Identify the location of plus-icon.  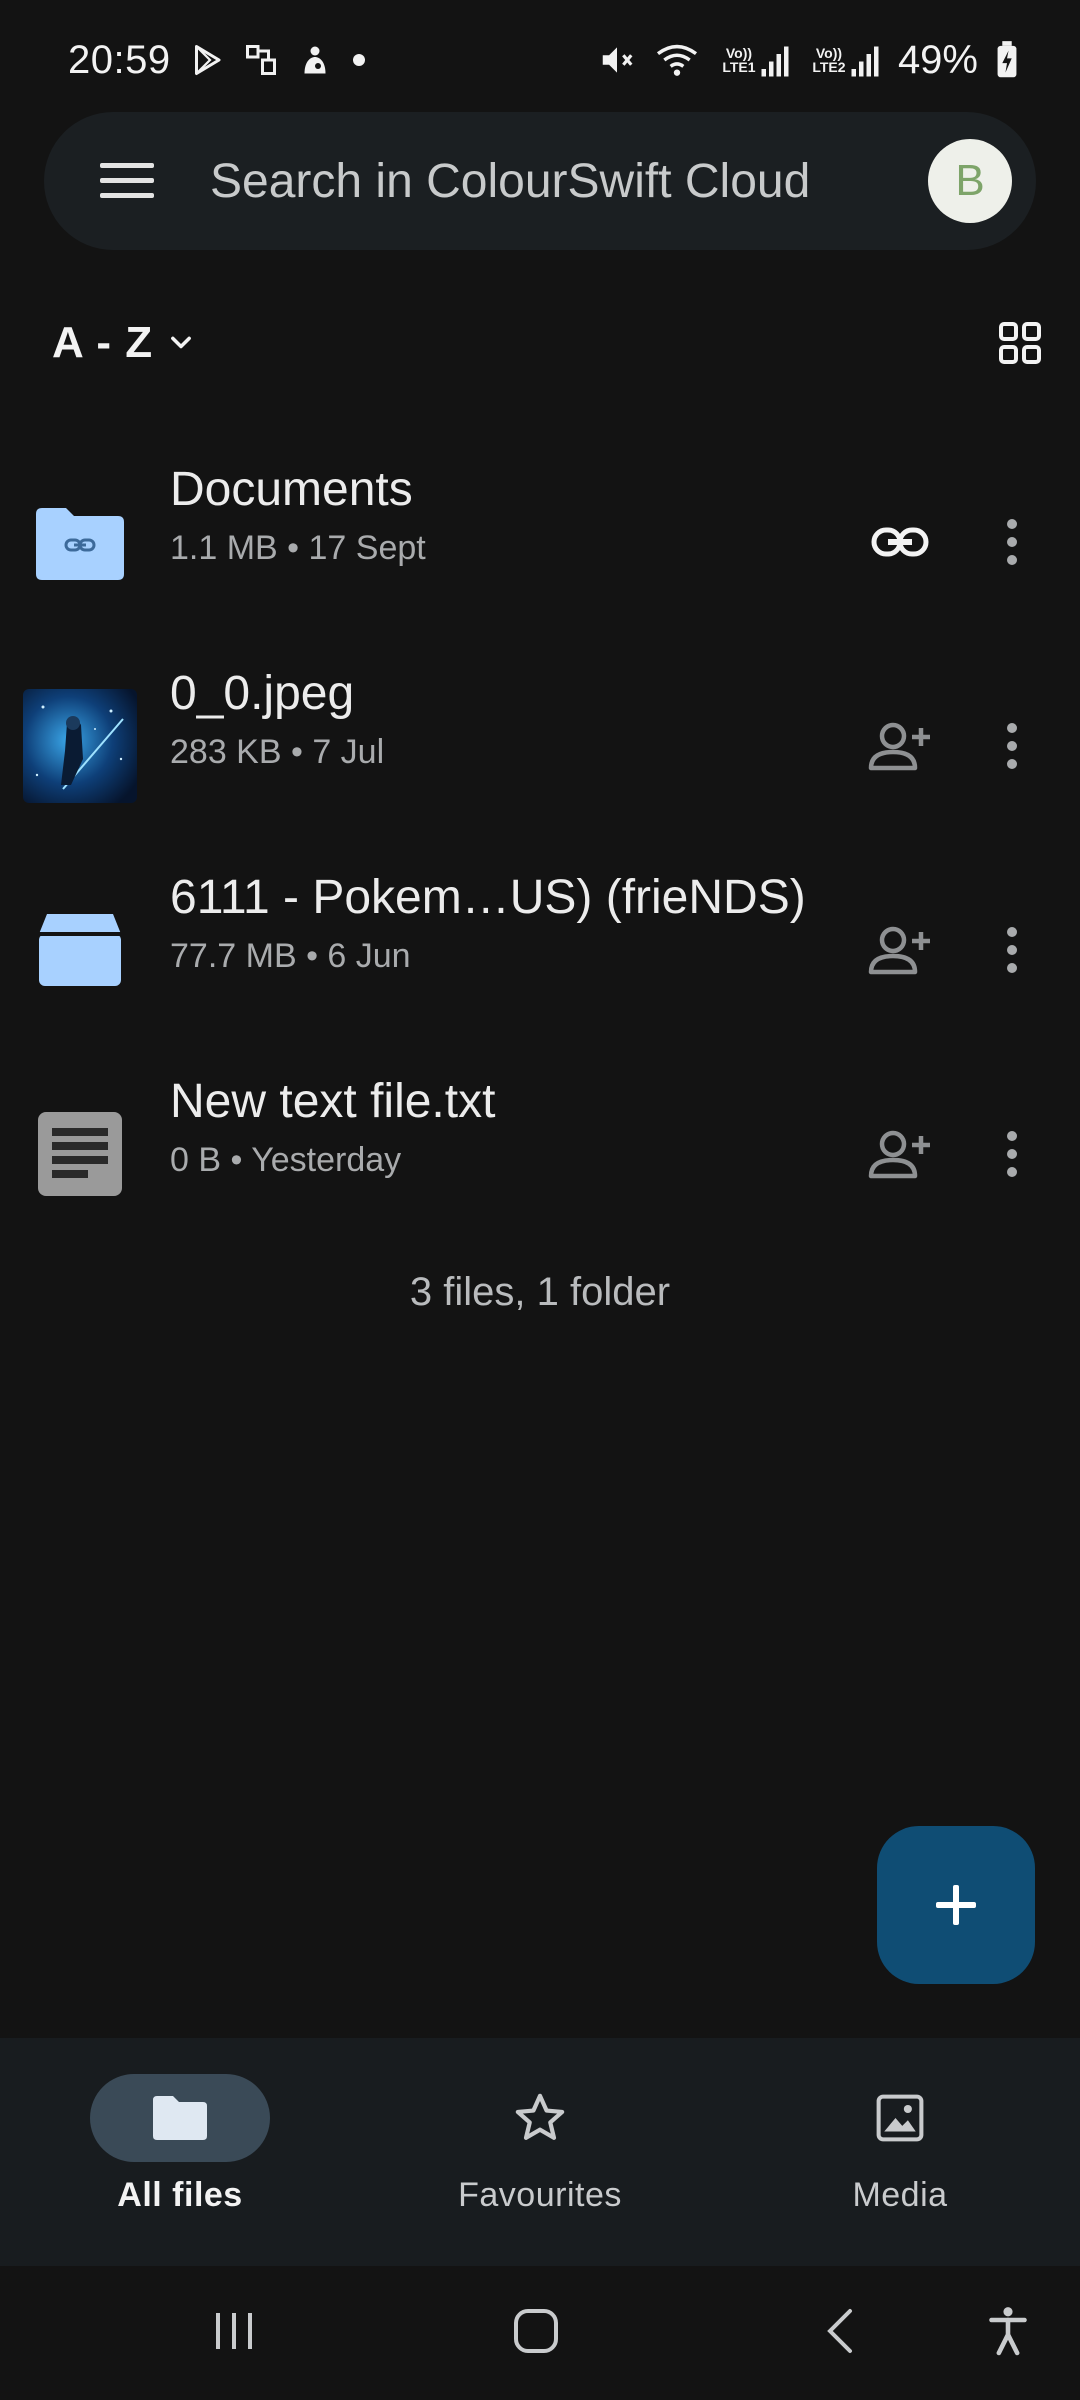
(956, 1905).